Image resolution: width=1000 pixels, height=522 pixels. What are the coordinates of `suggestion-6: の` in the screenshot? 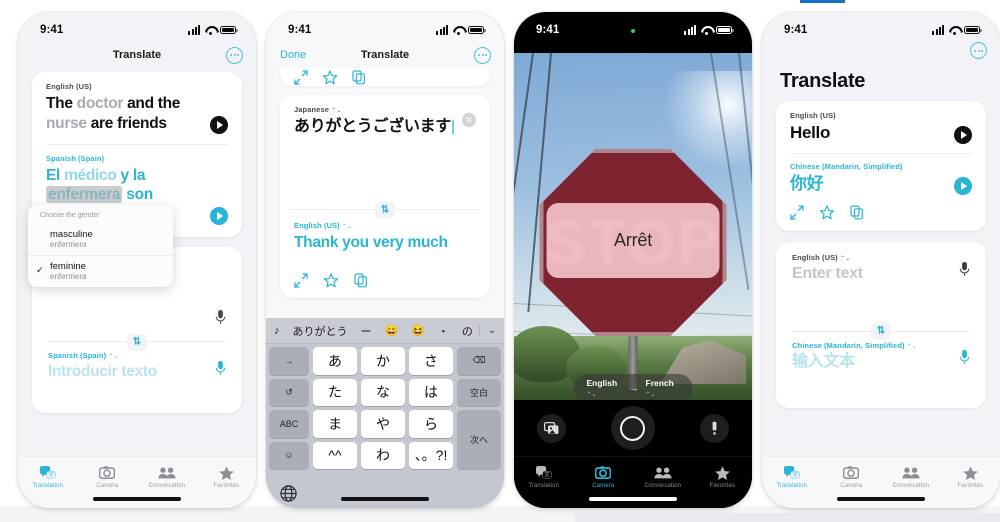 It's located at (467, 331).